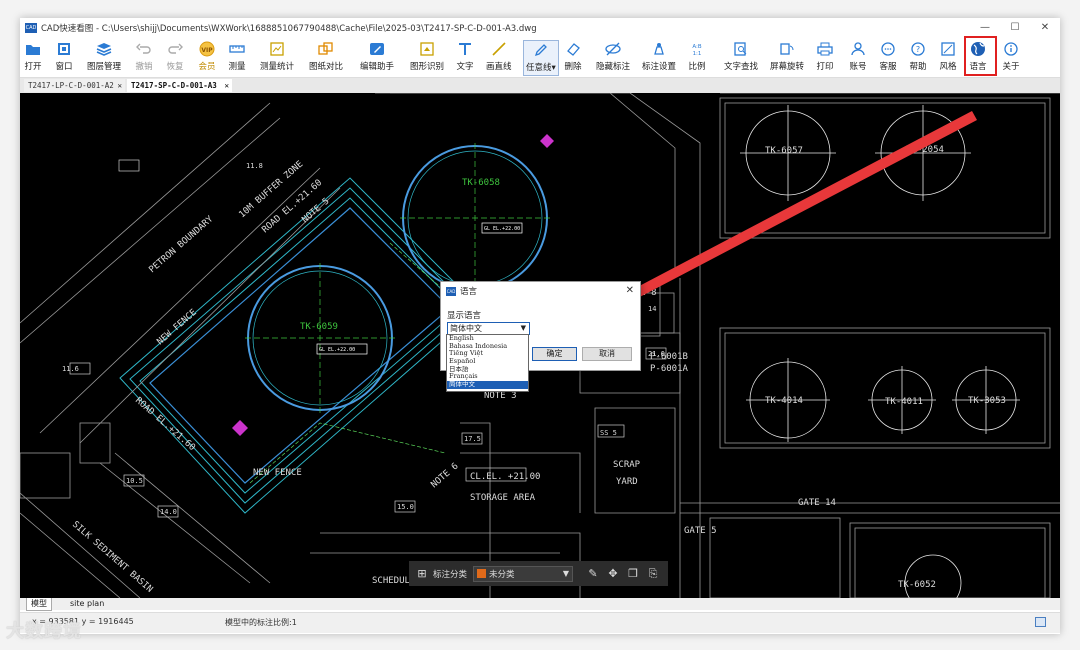  Describe the element at coordinates (487, 347) in the screenshot. I see `language-option-indonesian: Bahasa Indonesia` at that location.